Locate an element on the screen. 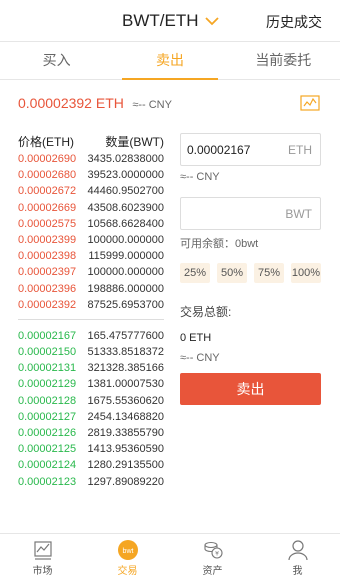 The height and width of the screenshot is (580, 340). trade-icon: bwt is located at coordinates (127, 550).